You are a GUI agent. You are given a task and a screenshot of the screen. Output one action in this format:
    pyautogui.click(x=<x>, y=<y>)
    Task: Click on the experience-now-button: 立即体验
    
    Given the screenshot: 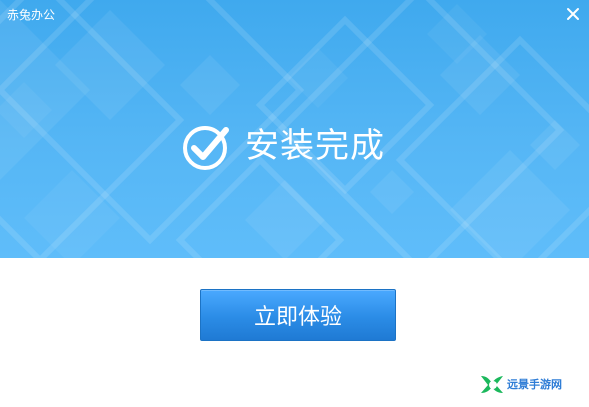 What is the action you would take?
    pyautogui.click(x=298, y=315)
    